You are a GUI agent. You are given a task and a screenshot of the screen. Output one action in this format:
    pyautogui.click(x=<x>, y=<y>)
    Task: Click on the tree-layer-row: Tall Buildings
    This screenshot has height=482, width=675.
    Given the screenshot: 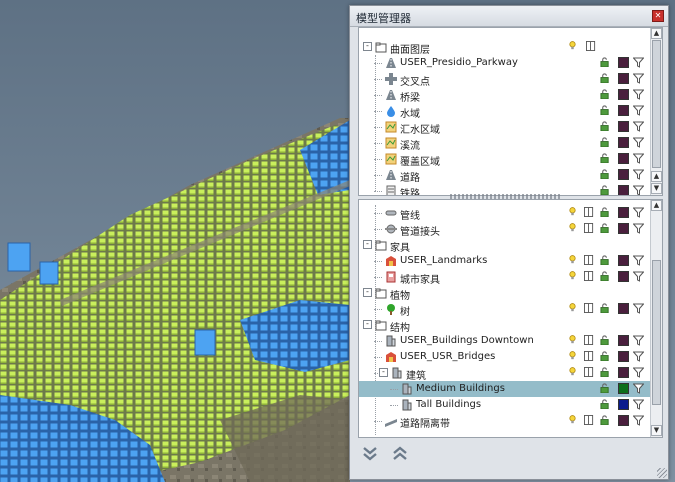 What is the action you would take?
    pyautogui.click(x=505, y=405)
    